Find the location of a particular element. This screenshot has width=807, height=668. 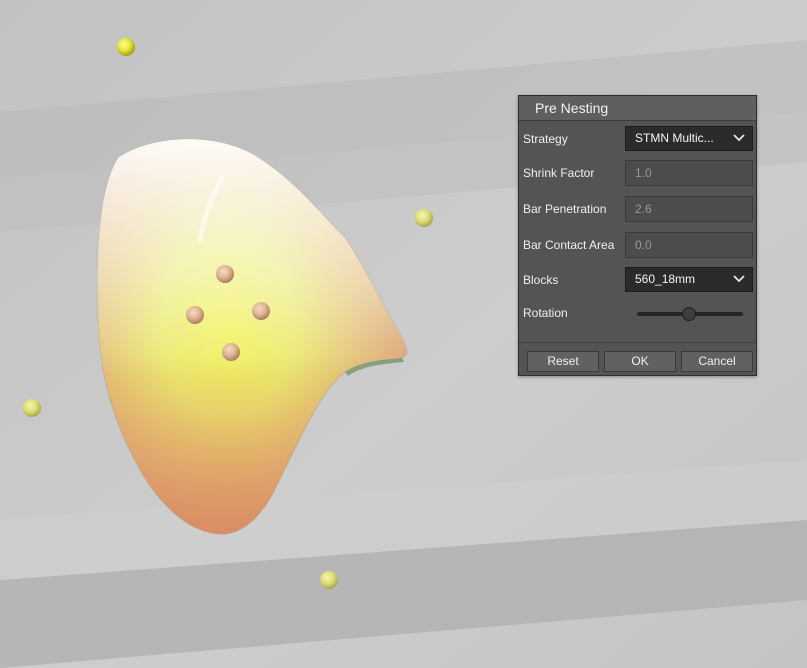

rotation-label: Rotation is located at coordinates (545, 313).